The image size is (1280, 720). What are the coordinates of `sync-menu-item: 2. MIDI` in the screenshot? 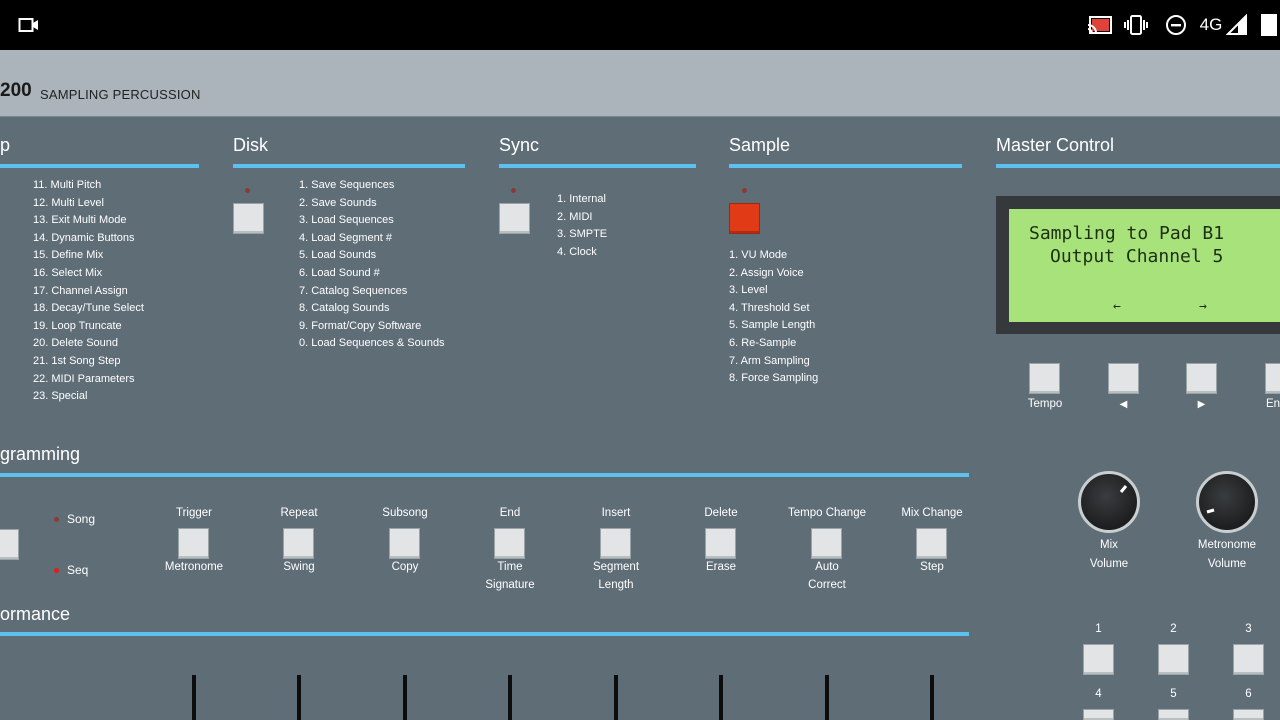 It's located at (575, 216).